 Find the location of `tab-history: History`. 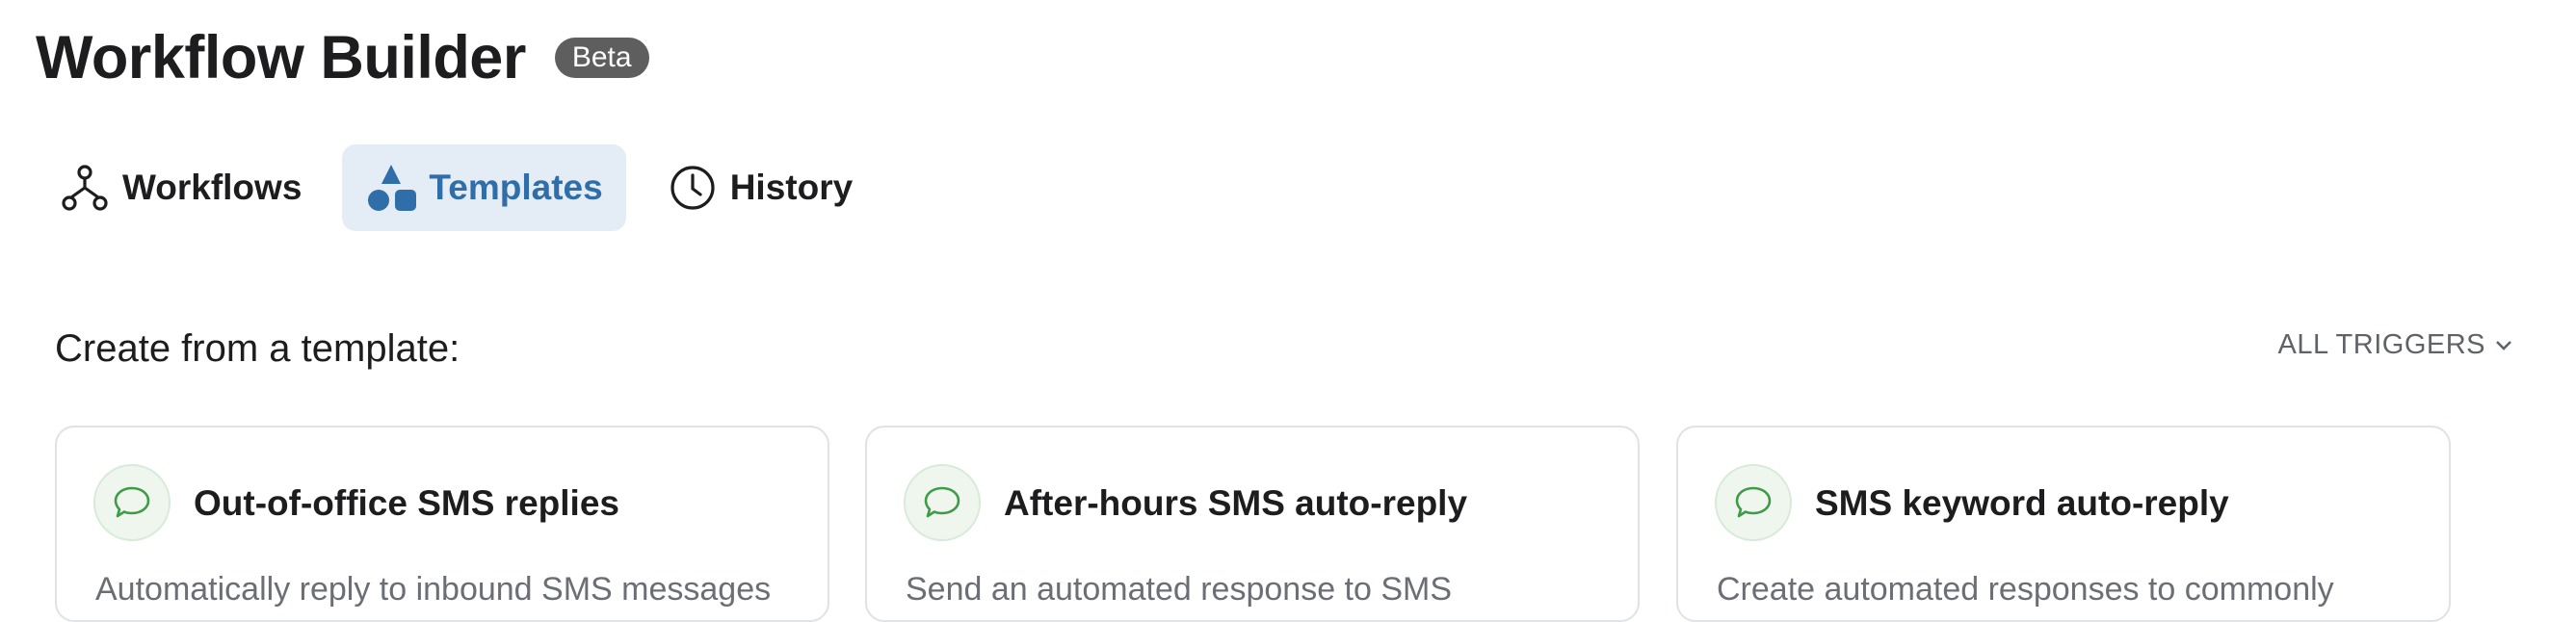

tab-history: History is located at coordinates (760, 188).